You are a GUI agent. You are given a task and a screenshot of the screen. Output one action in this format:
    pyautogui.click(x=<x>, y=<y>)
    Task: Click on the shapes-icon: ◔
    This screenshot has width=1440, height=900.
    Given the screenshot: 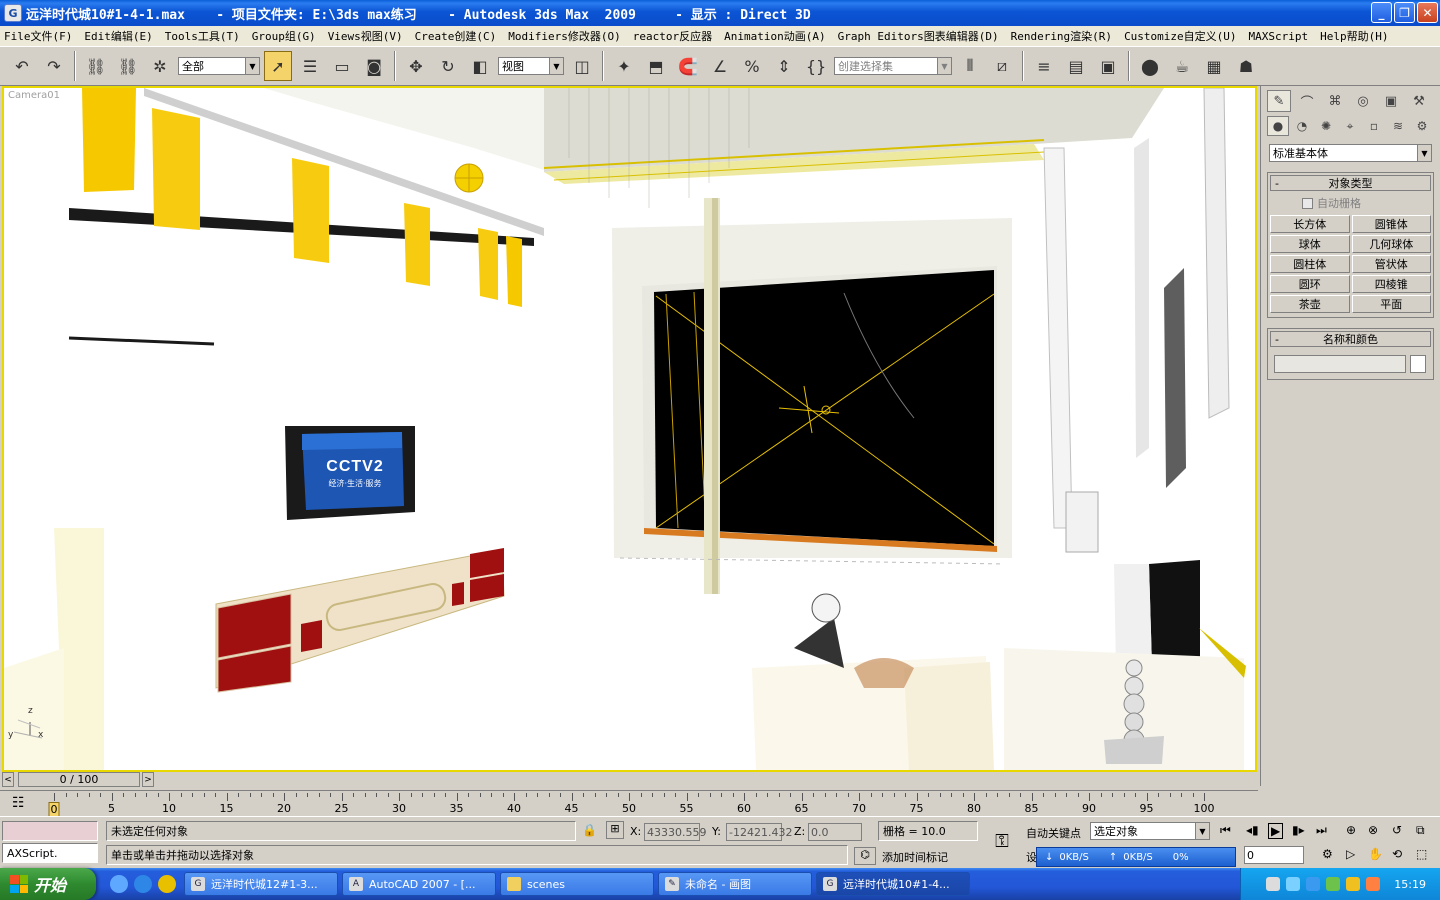 What is the action you would take?
    pyautogui.click(x=1302, y=126)
    